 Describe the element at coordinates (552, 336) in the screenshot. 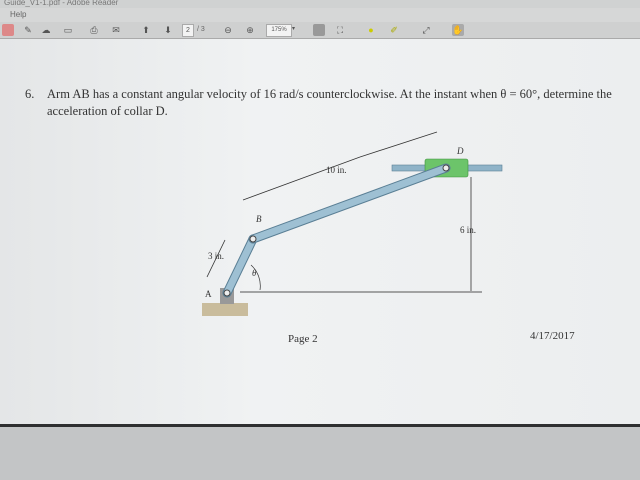

I see `date-footer: 4/17/2017` at that location.